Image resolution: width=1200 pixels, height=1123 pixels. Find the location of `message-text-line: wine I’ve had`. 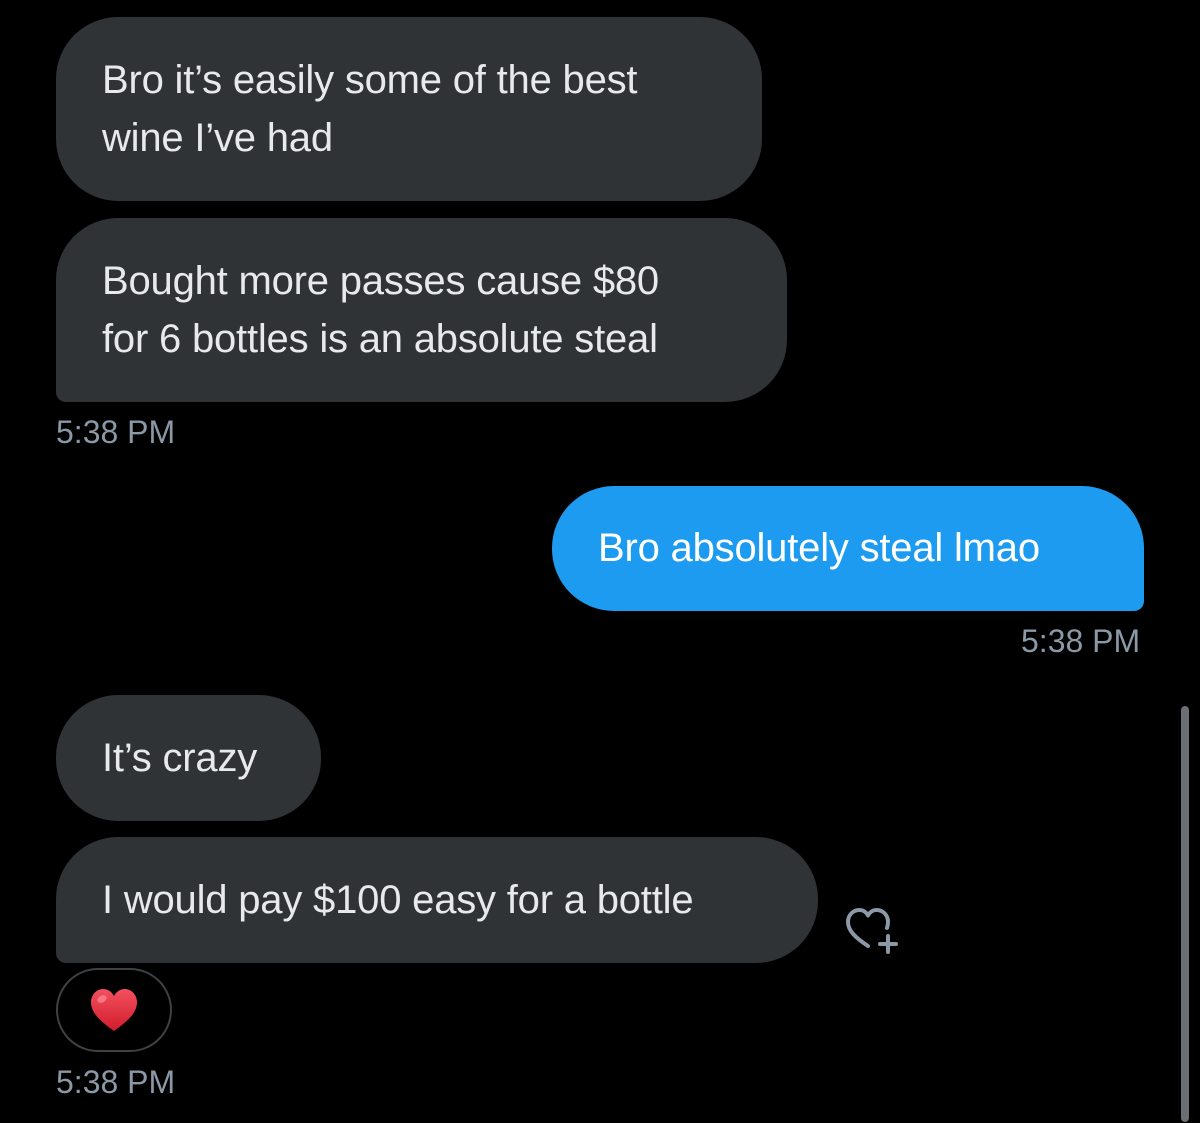

message-text-line: wine I’ve had is located at coordinates (217, 138).